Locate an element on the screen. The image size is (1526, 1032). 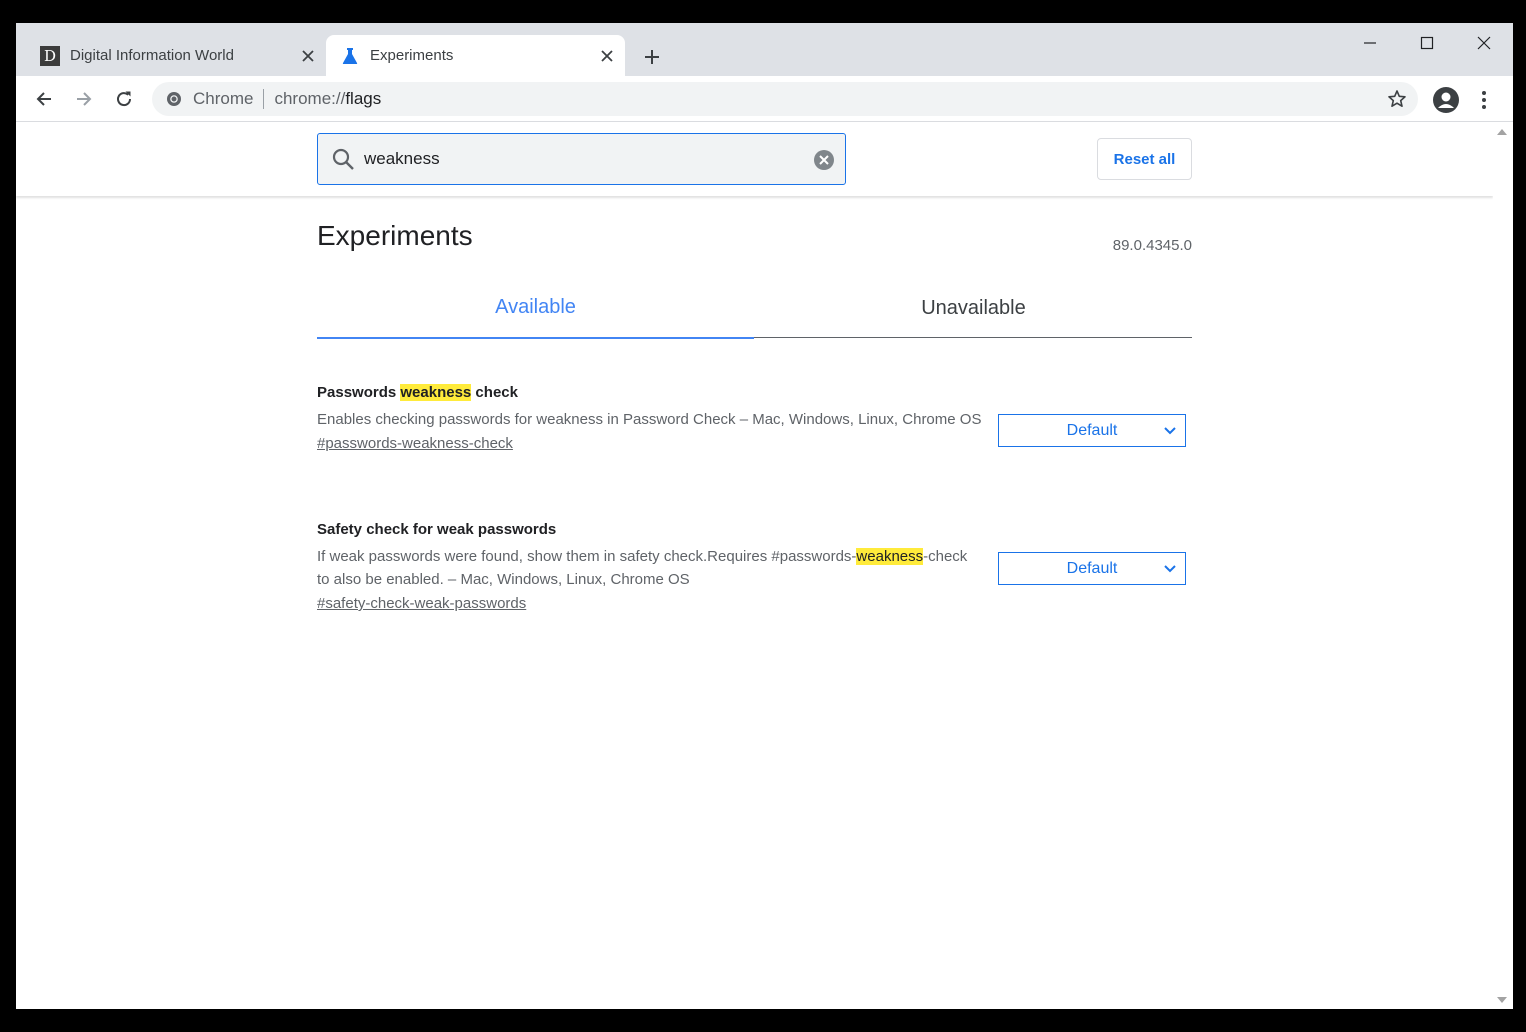
address-bar: Chrome chrome://flags is located at coordinates (785, 99).